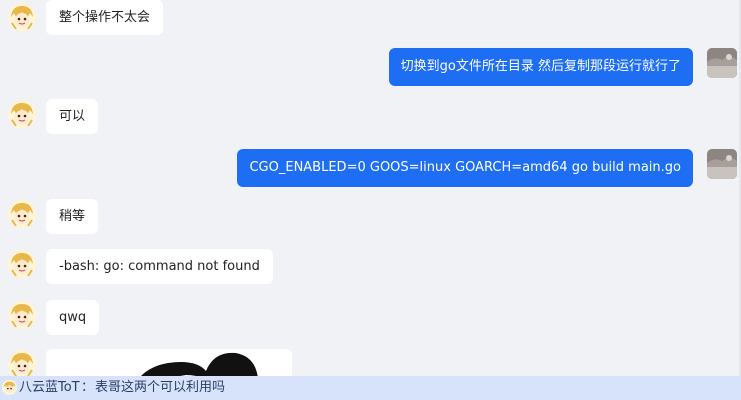  I want to click on image-message, so click(169, 362).